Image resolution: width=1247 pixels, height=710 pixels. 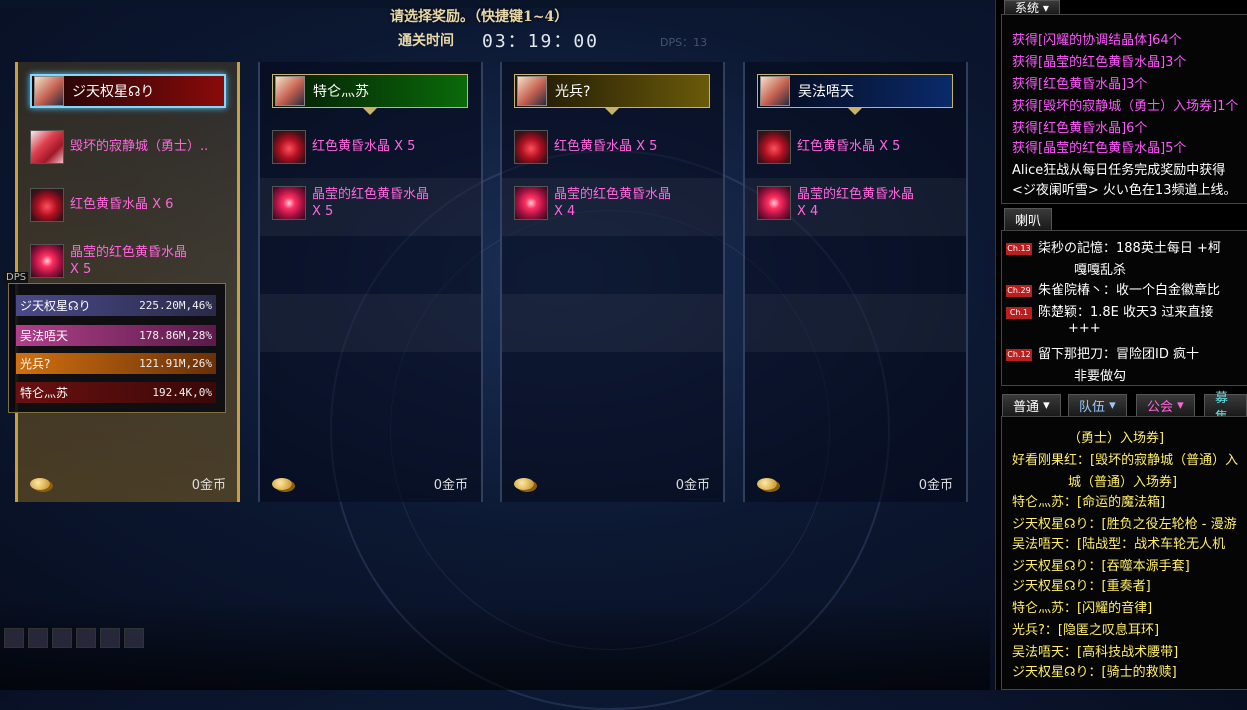 What do you see at coordinates (175, 335) in the screenshot?
I see `dps-value: 178.86M,28%` at bounding box center [175, 335].